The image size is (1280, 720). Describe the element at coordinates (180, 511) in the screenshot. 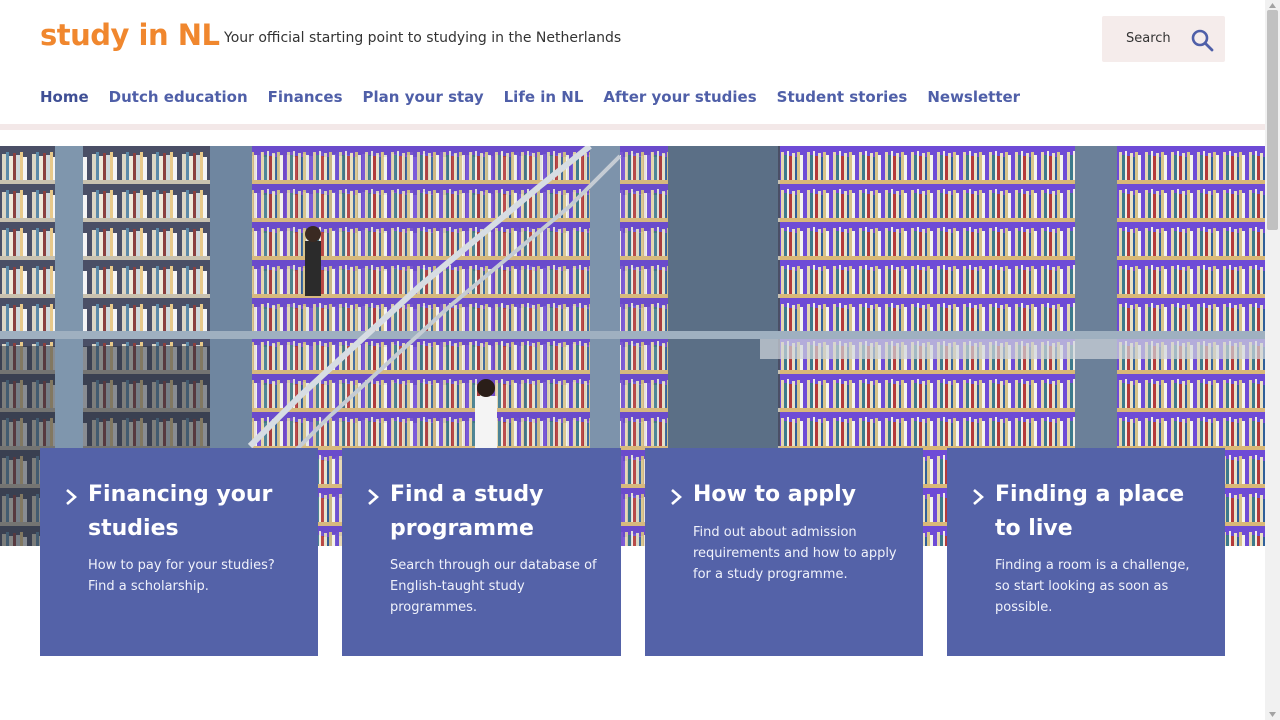

I see `card-title: Financing your studies` at that location.